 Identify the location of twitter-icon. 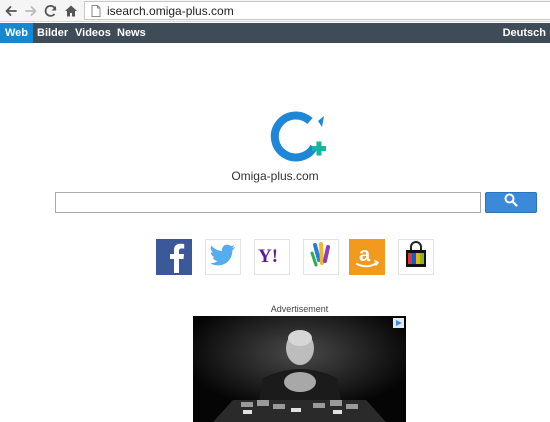
(223, 257).